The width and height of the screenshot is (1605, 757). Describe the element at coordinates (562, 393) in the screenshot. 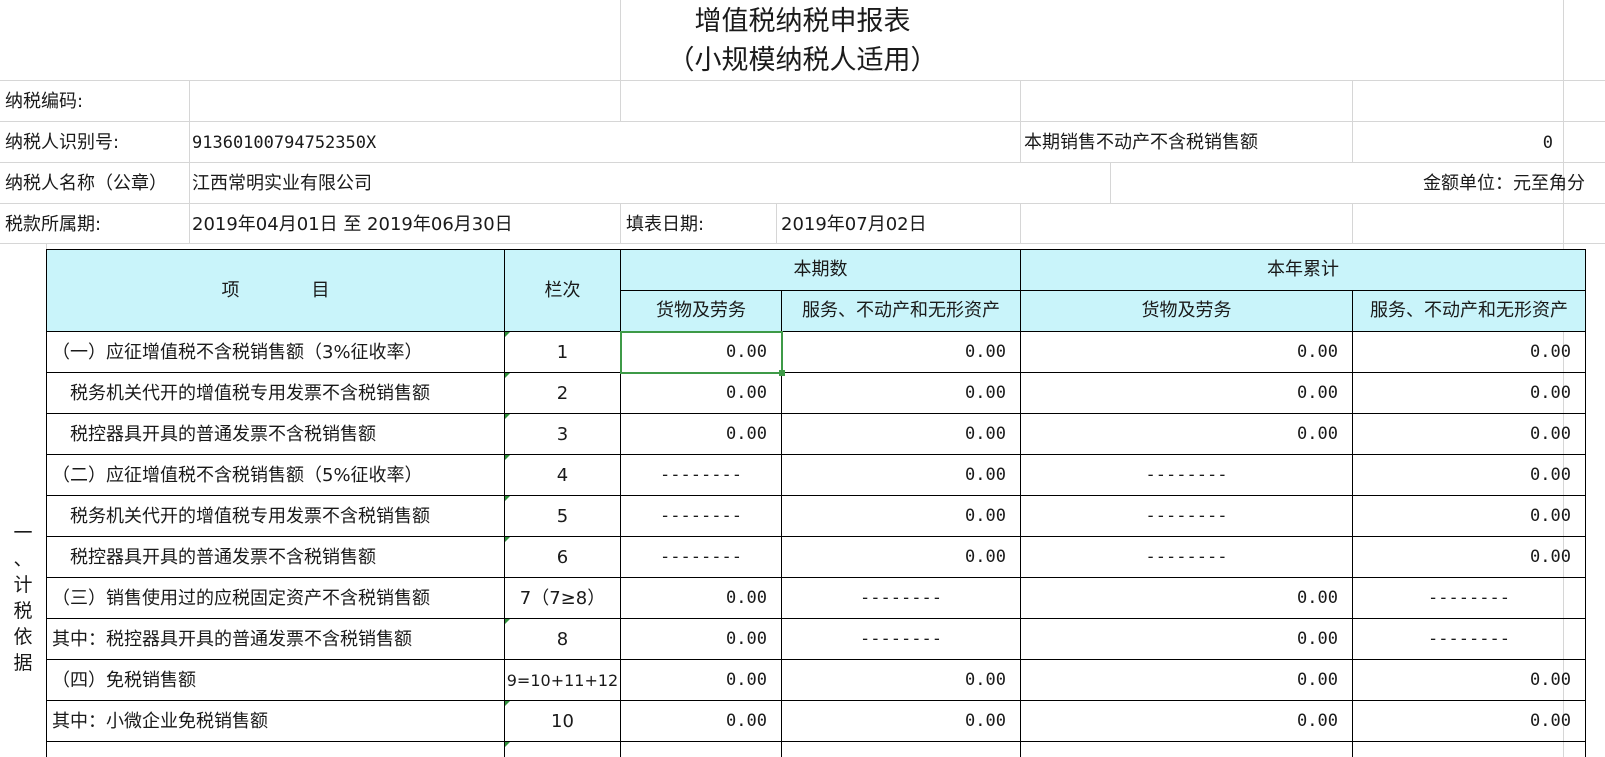

I see `row-index-2: 2` at that location.